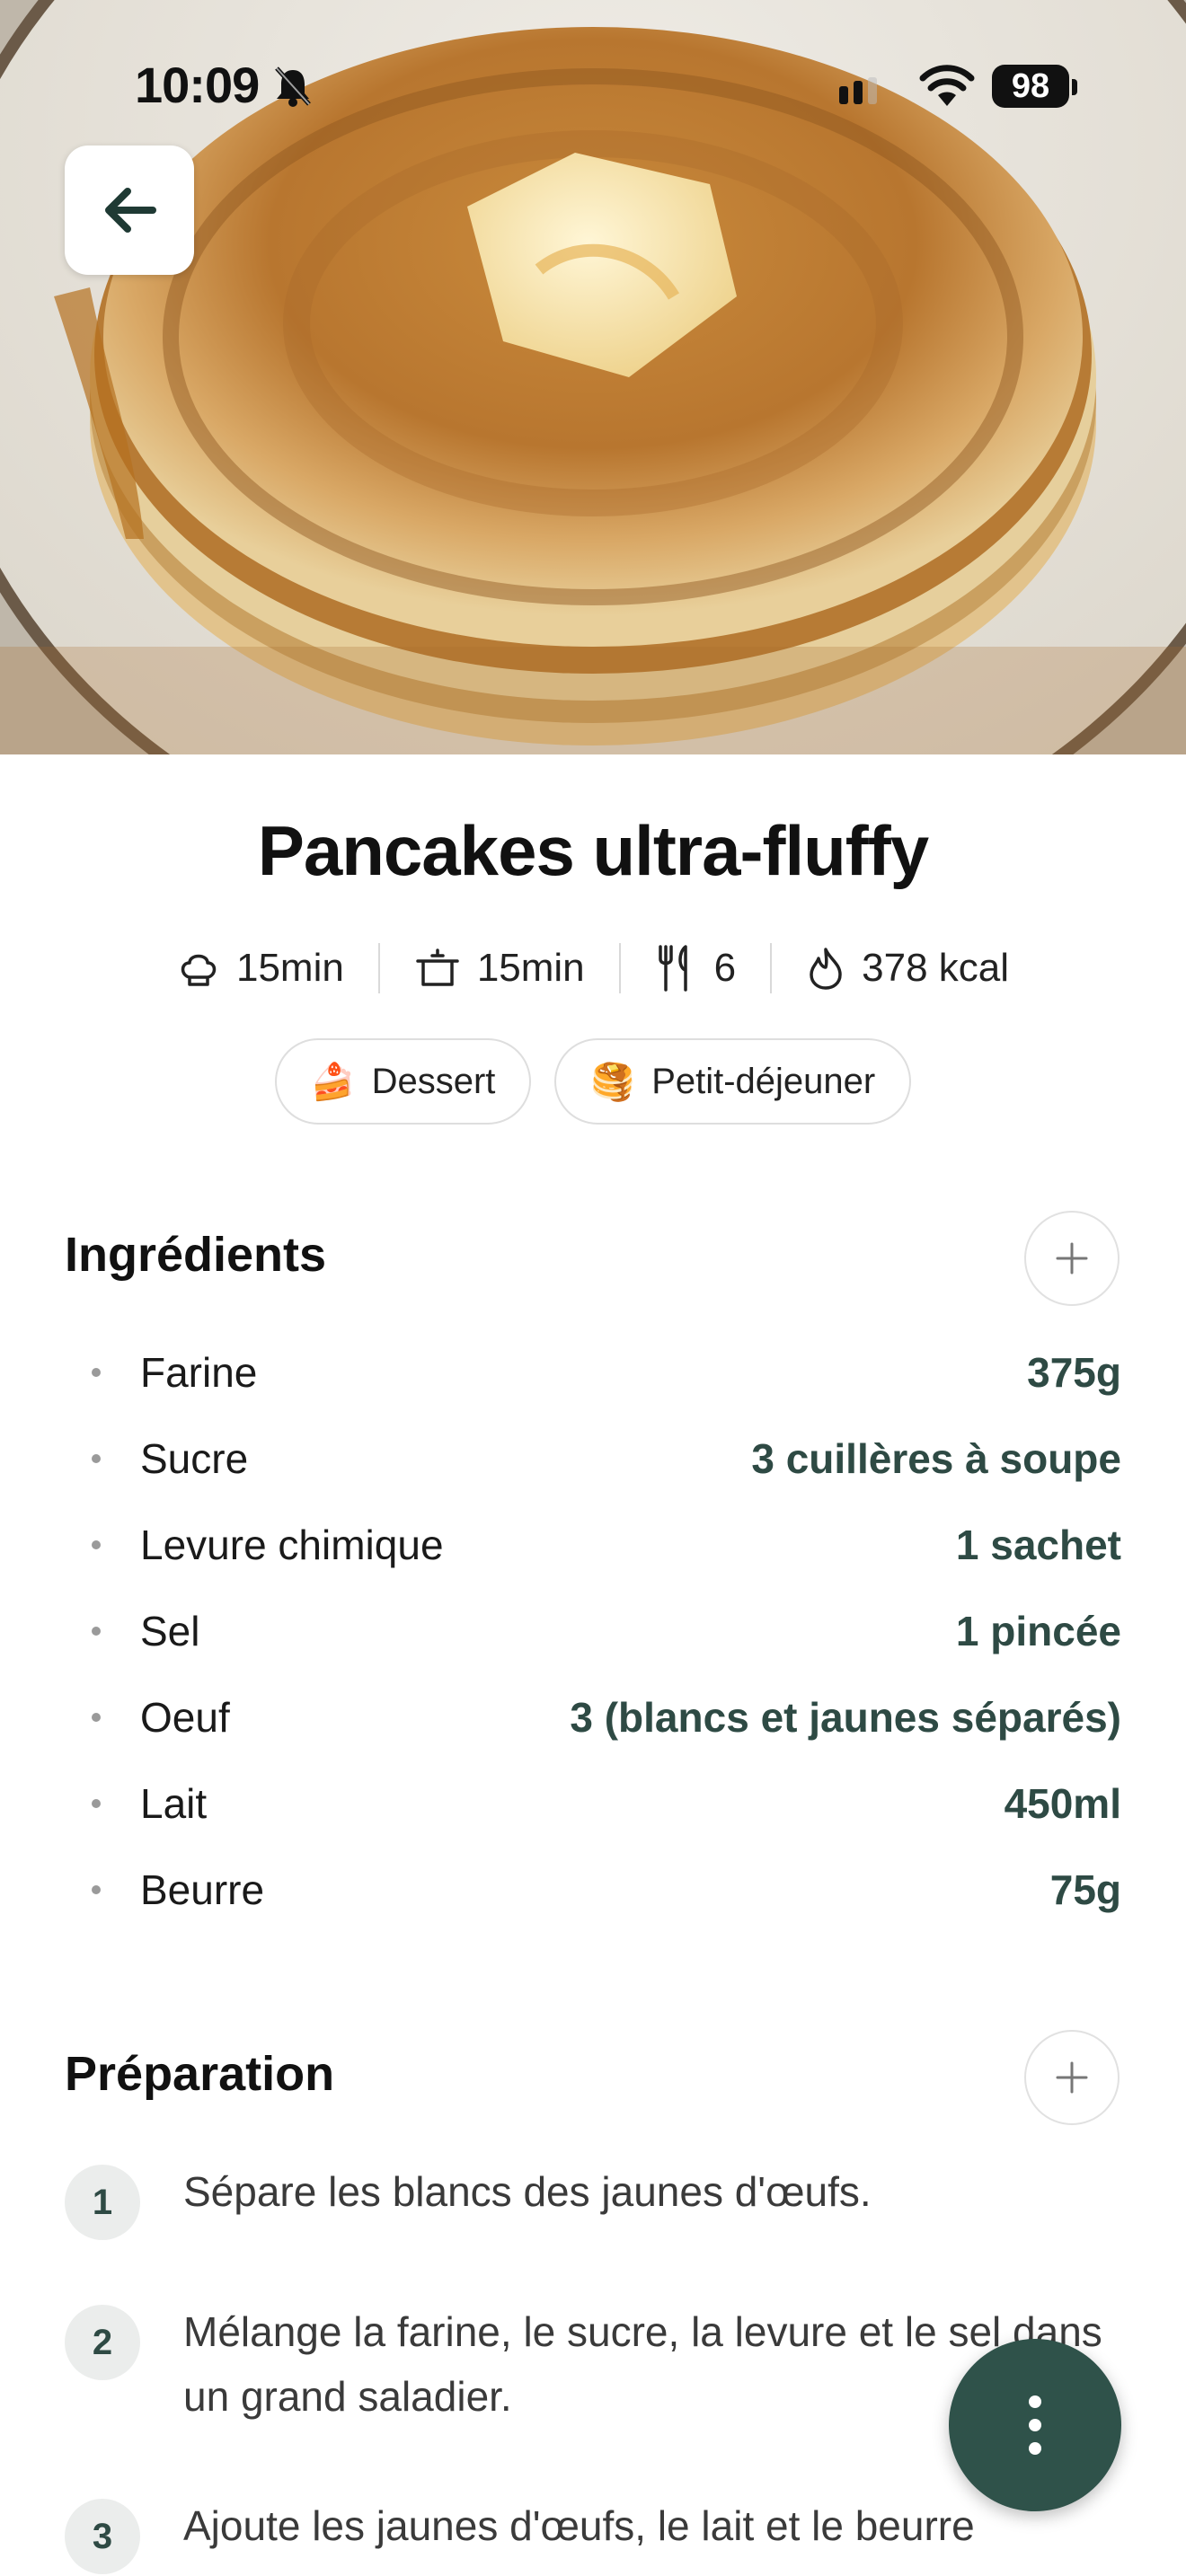 This screenshot has height=2576, width=1186. I want to click on cooking-pot-icon, so click(437, 967).